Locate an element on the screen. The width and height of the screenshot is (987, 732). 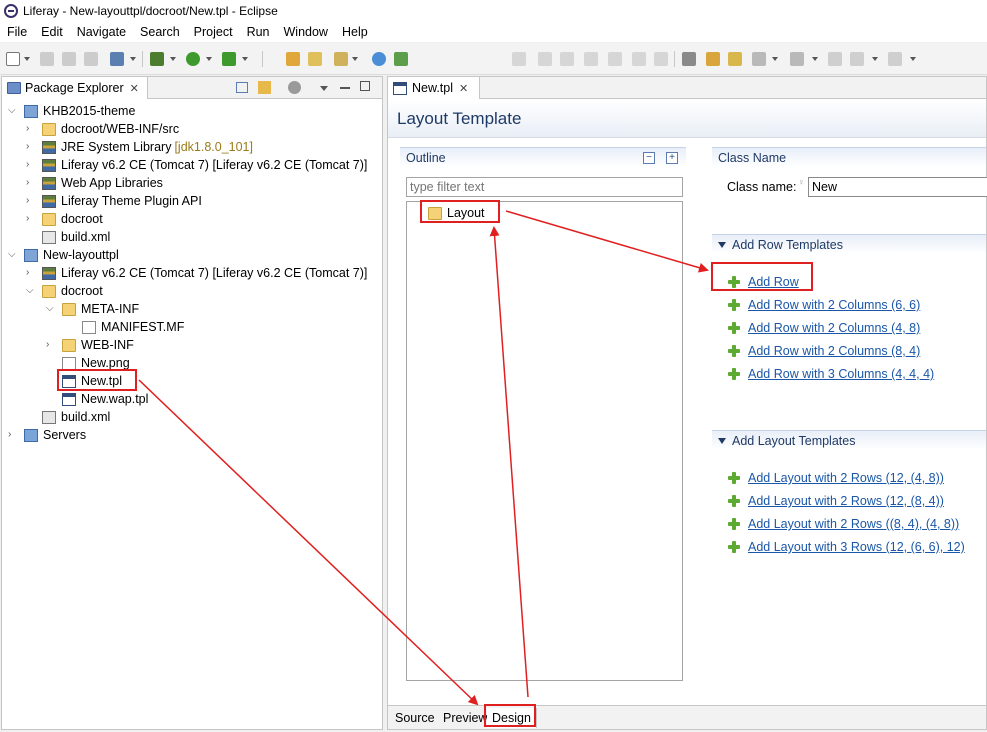
tree-item: › Web App Libraries is located at coordinates (94, 183).